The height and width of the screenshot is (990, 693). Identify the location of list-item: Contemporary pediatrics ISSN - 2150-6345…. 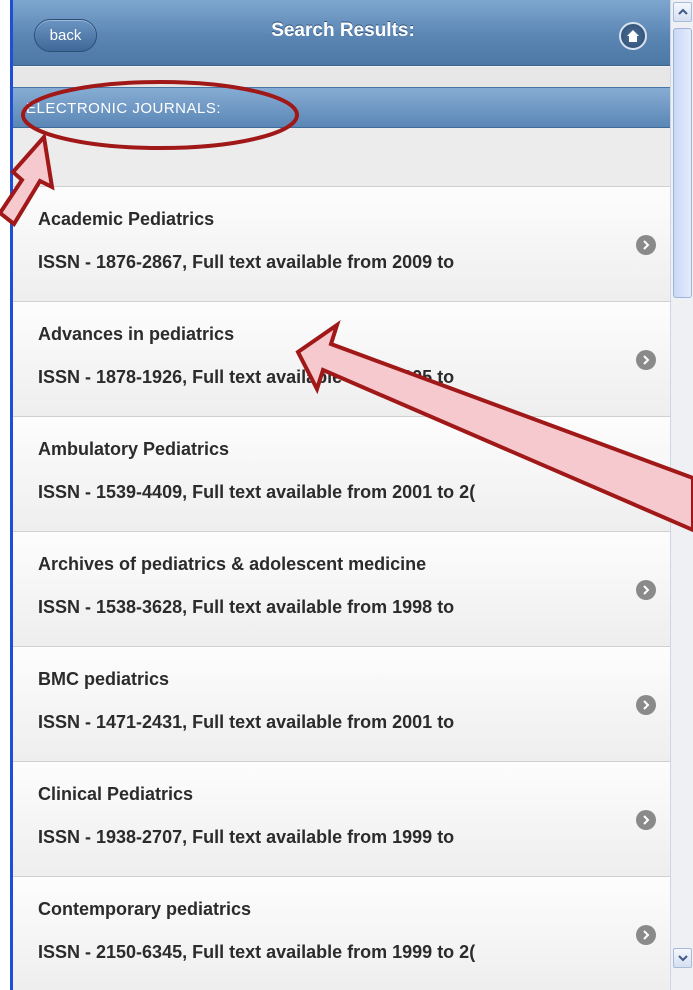
(341, 933).